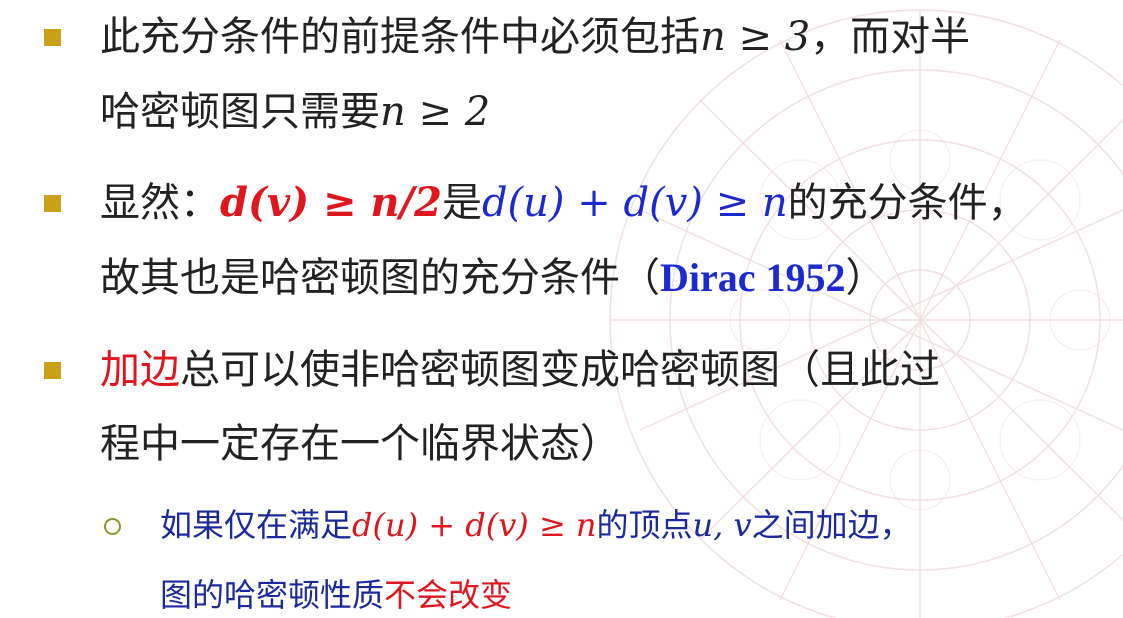 The height and width of the screenshot is (618, 1123). I want to click on item-2-line-1: 显然：d(v) ≥ n/2是d(u) + d(v) ≥ n的充分条件，, so click(564, 203).